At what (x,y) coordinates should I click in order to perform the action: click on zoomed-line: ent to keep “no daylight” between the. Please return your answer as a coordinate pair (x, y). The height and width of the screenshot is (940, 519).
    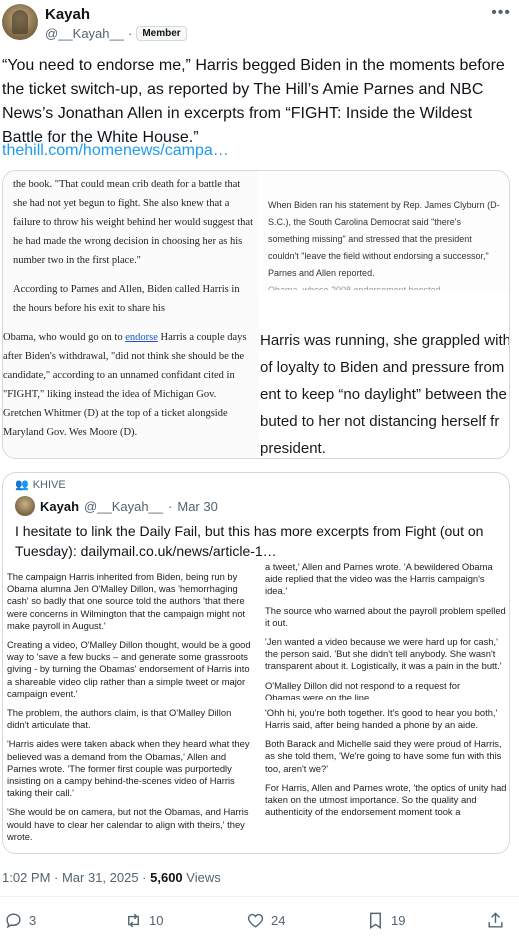
    Looking at the image, I should click on (383, 394).